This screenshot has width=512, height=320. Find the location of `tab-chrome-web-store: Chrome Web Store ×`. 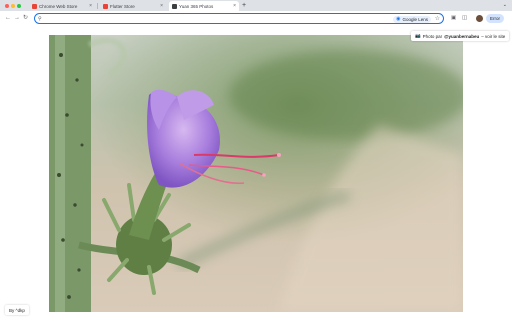

tab-chrome-web-store: Chrome Web Store × is located at coordinates (62, 6).